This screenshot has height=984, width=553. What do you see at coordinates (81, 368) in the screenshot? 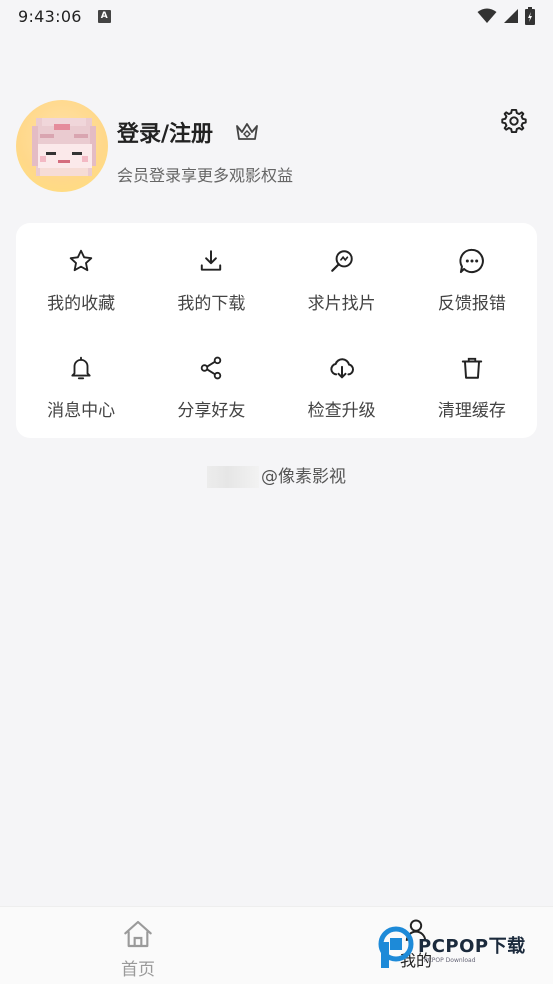
I see `bell-icon` at bounding box center [81, 368].